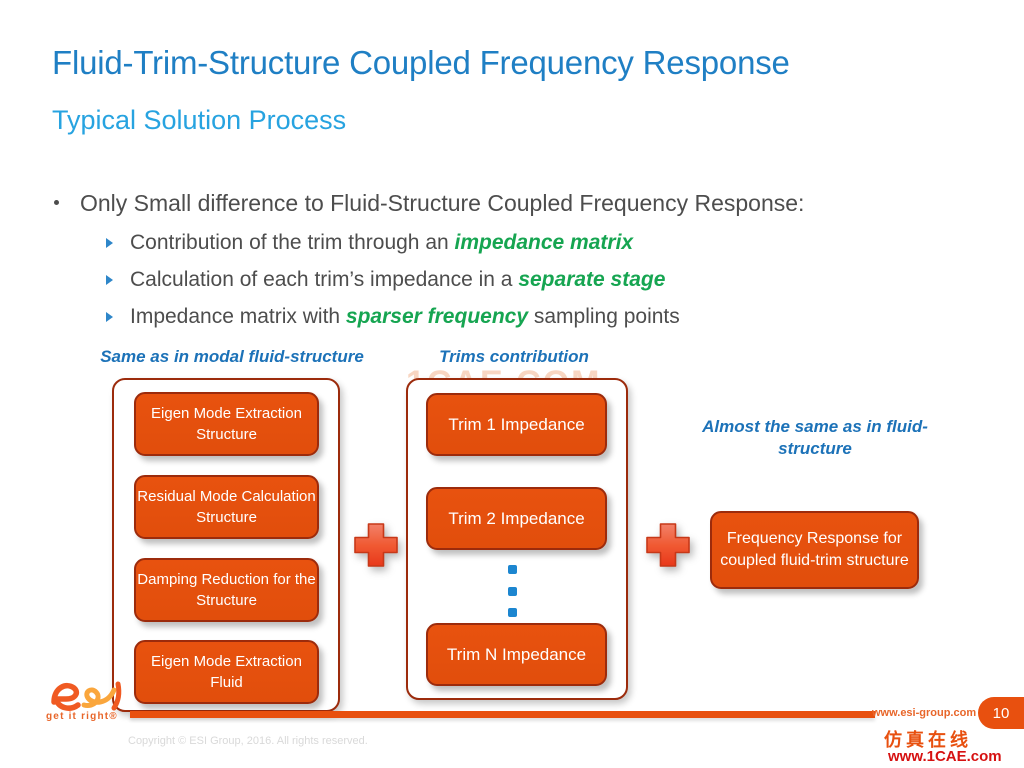 This screenshot has width=1024, height=768. I want to click on structure-box-eigen-mode-fluid: Eigen Mode Extraction Fluid, so click(226, 672).